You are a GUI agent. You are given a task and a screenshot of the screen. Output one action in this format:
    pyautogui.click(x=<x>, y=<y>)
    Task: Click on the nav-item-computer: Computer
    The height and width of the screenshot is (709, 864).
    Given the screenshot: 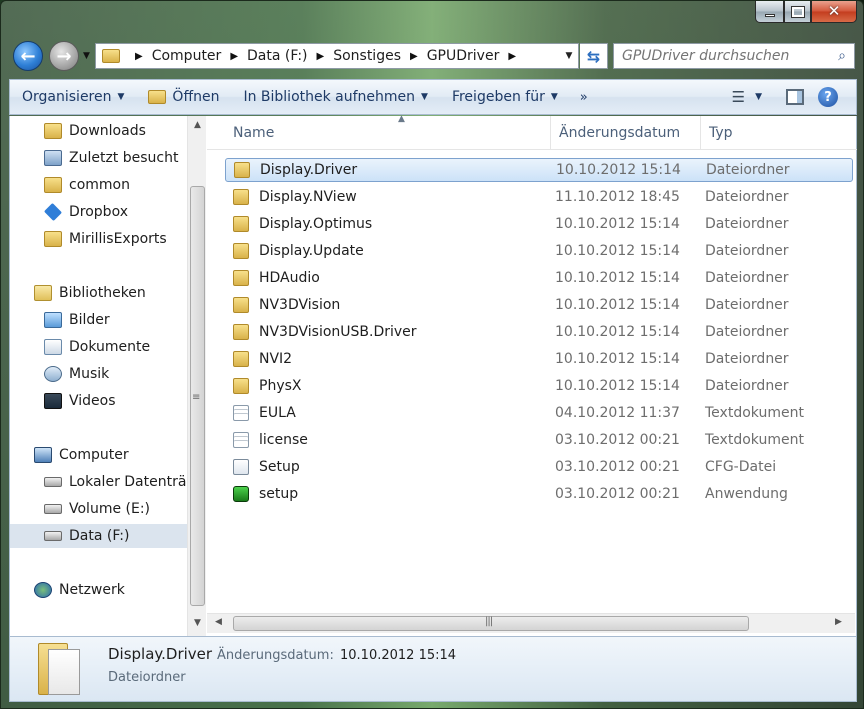 What is the action you would take?
    pyautogui.click(x=81, y=455)
    